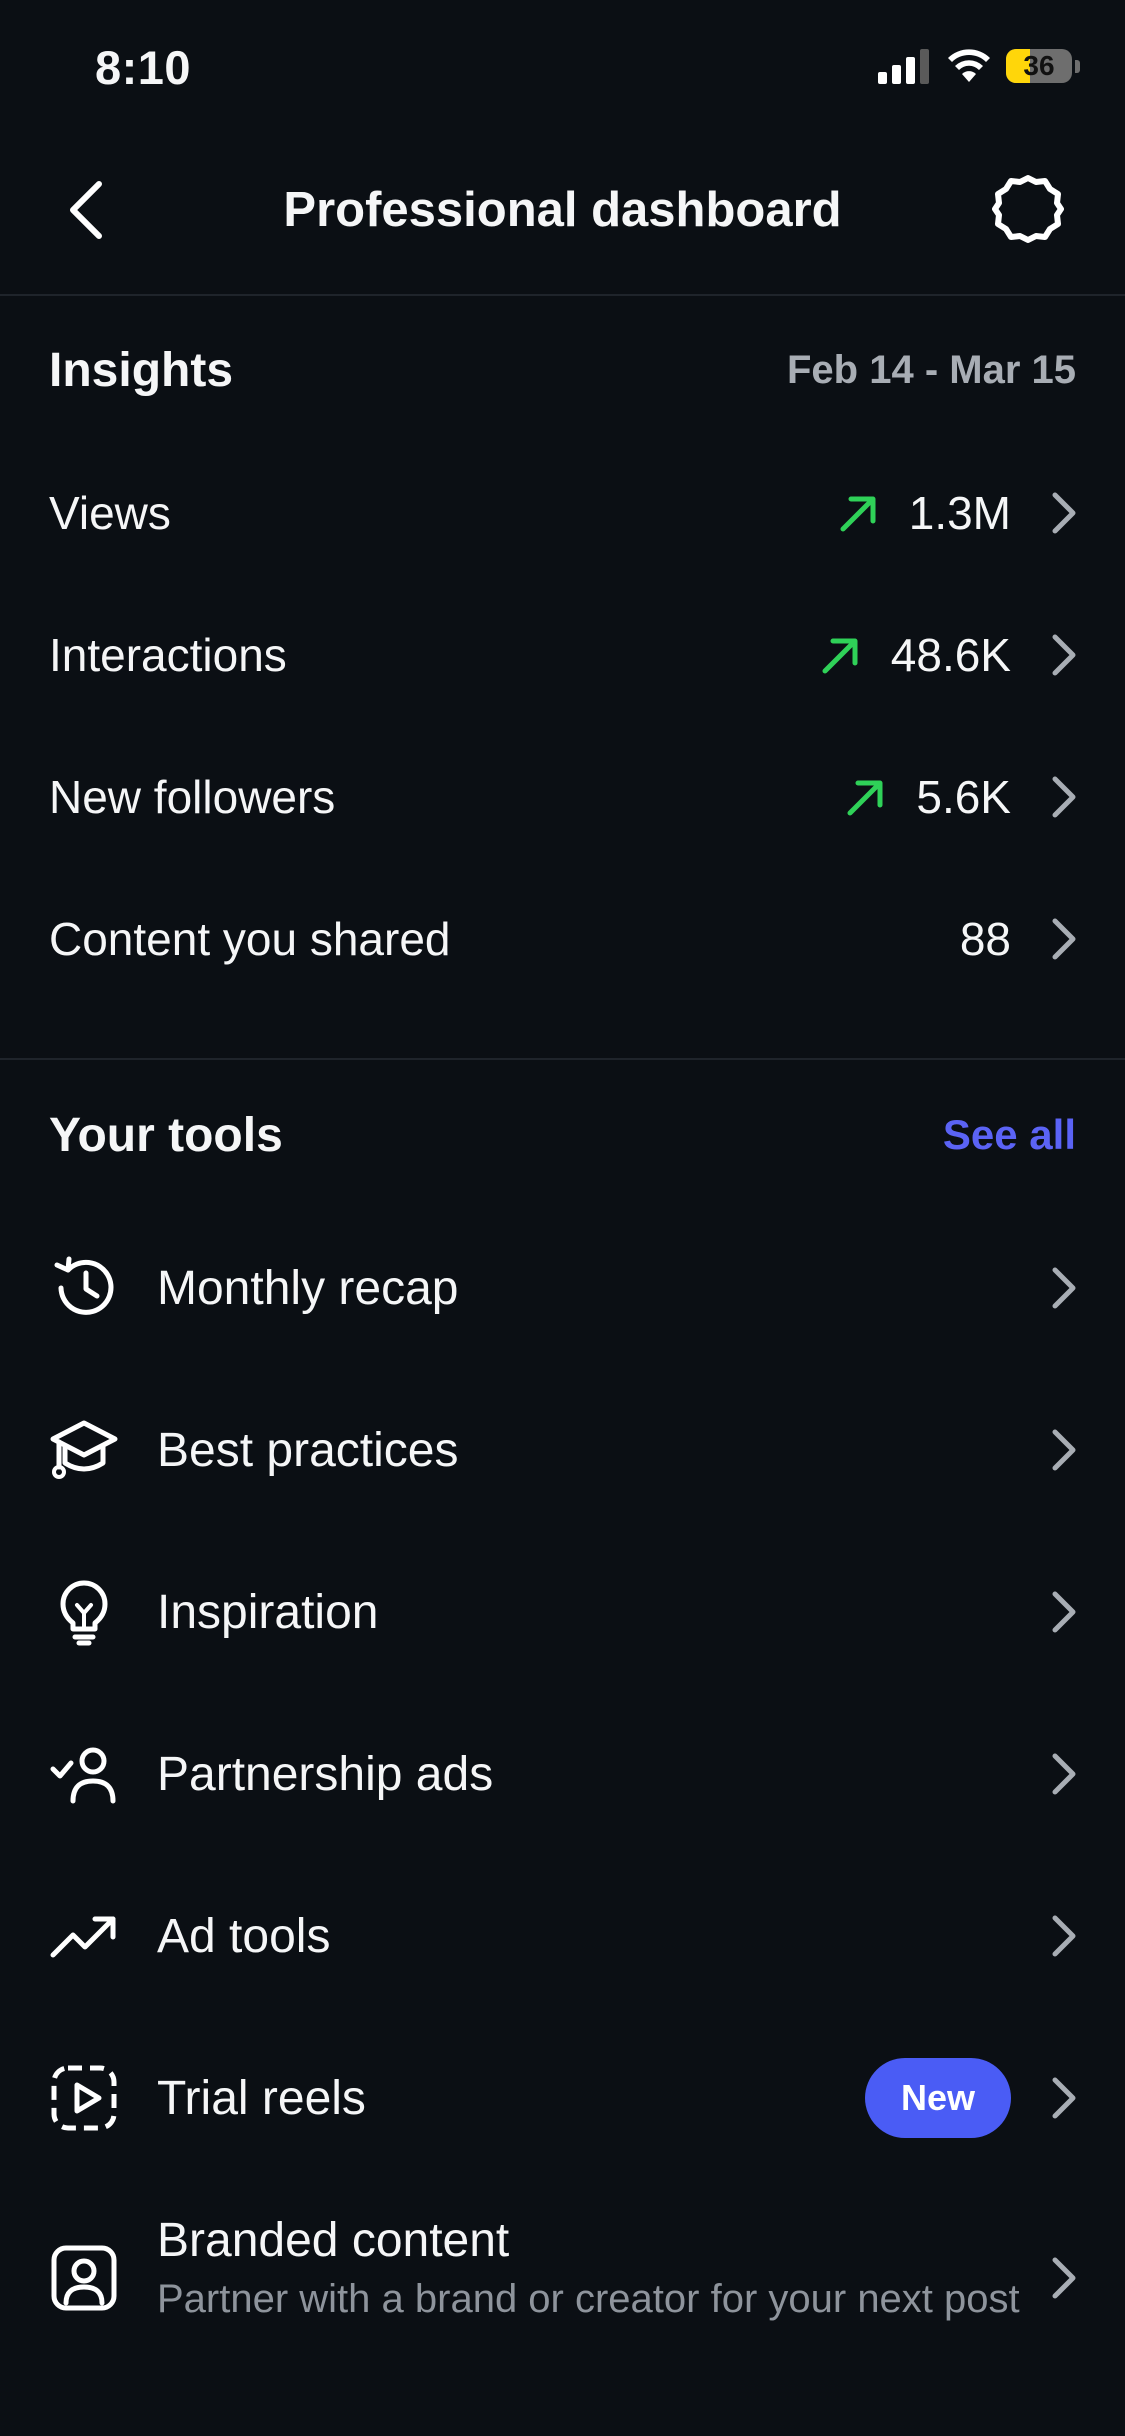 Image resolution: width=1125 pixels, height=2436 pixels. I want to click on tool-label: Partnership ads, so click(325, 1774).